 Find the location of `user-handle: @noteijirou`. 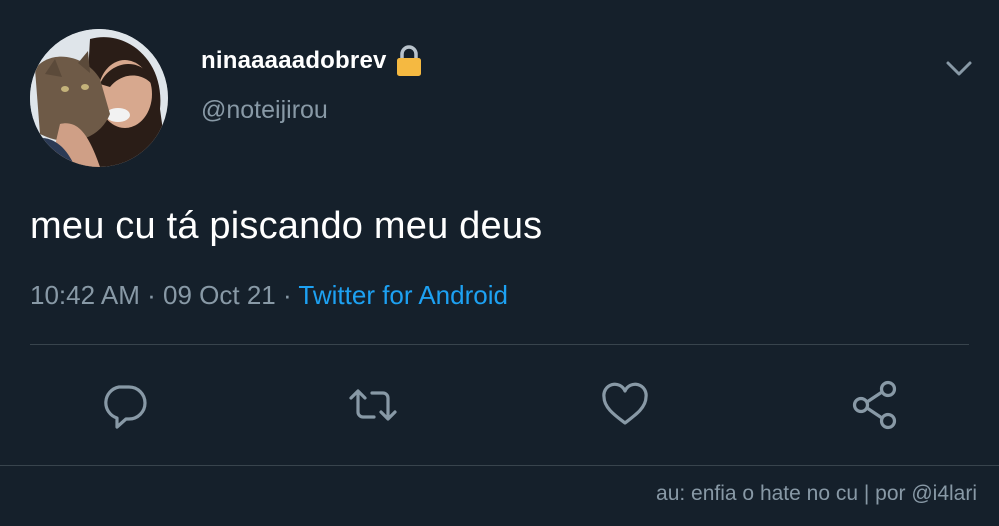

user-handle: @noteijirou is located at coordinates (264, 110).